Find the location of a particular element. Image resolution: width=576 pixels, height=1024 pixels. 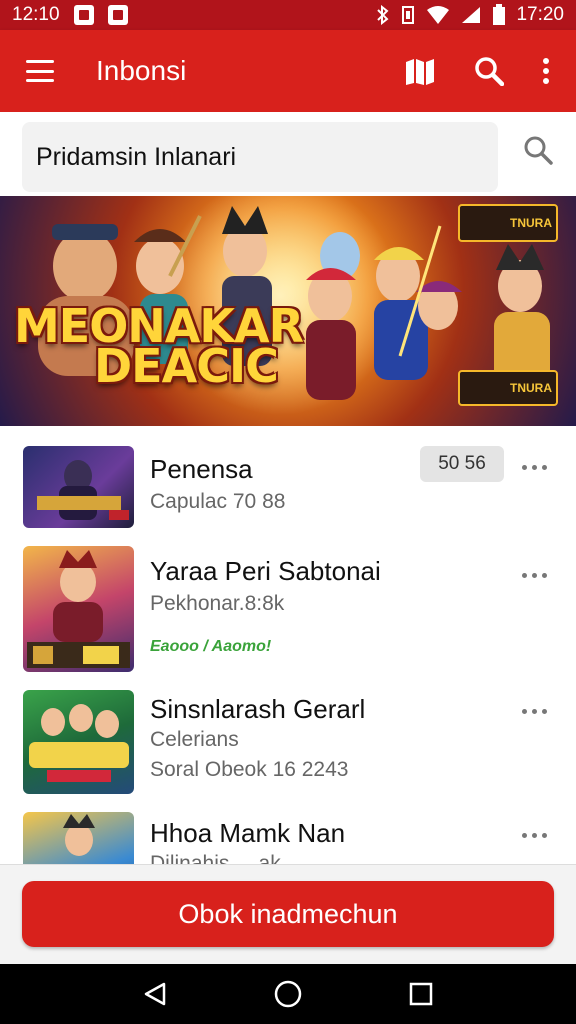

list-item: Hhoa Mamk Nan Dilinahis ... ak is located at coordinates (288, 836).